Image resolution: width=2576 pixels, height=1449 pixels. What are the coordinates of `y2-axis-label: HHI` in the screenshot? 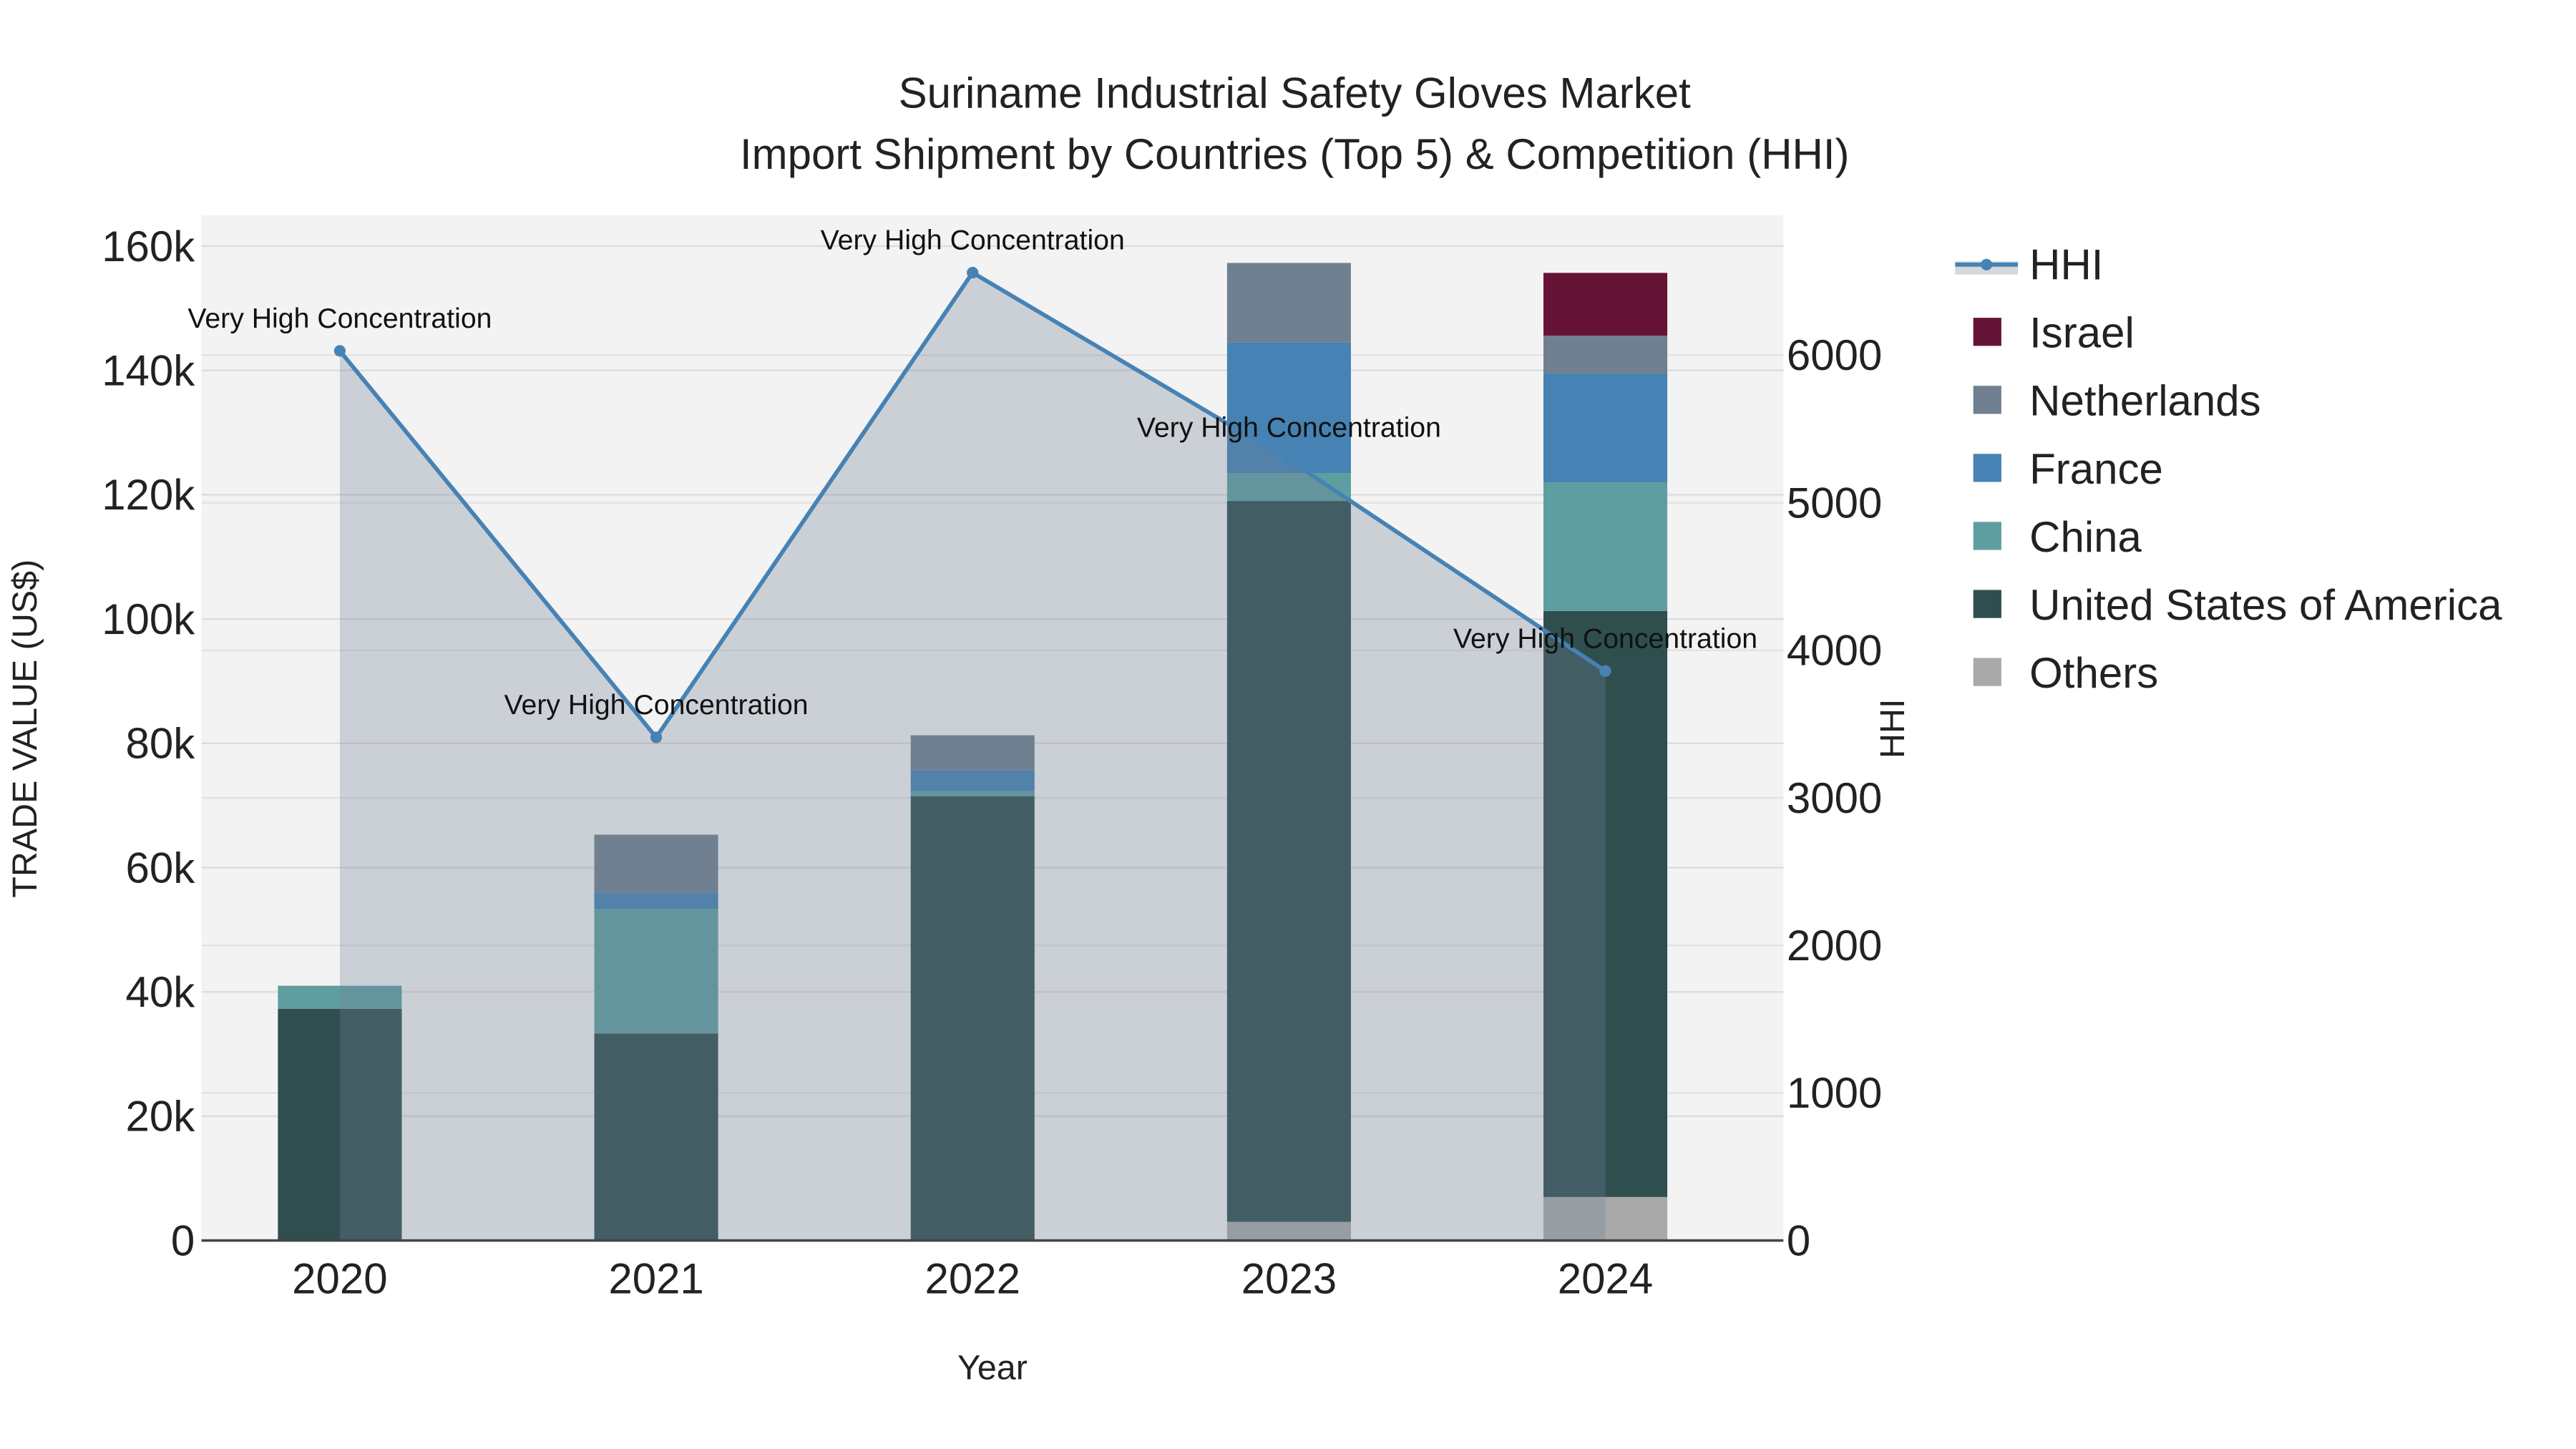 It's located at (1892, 728).